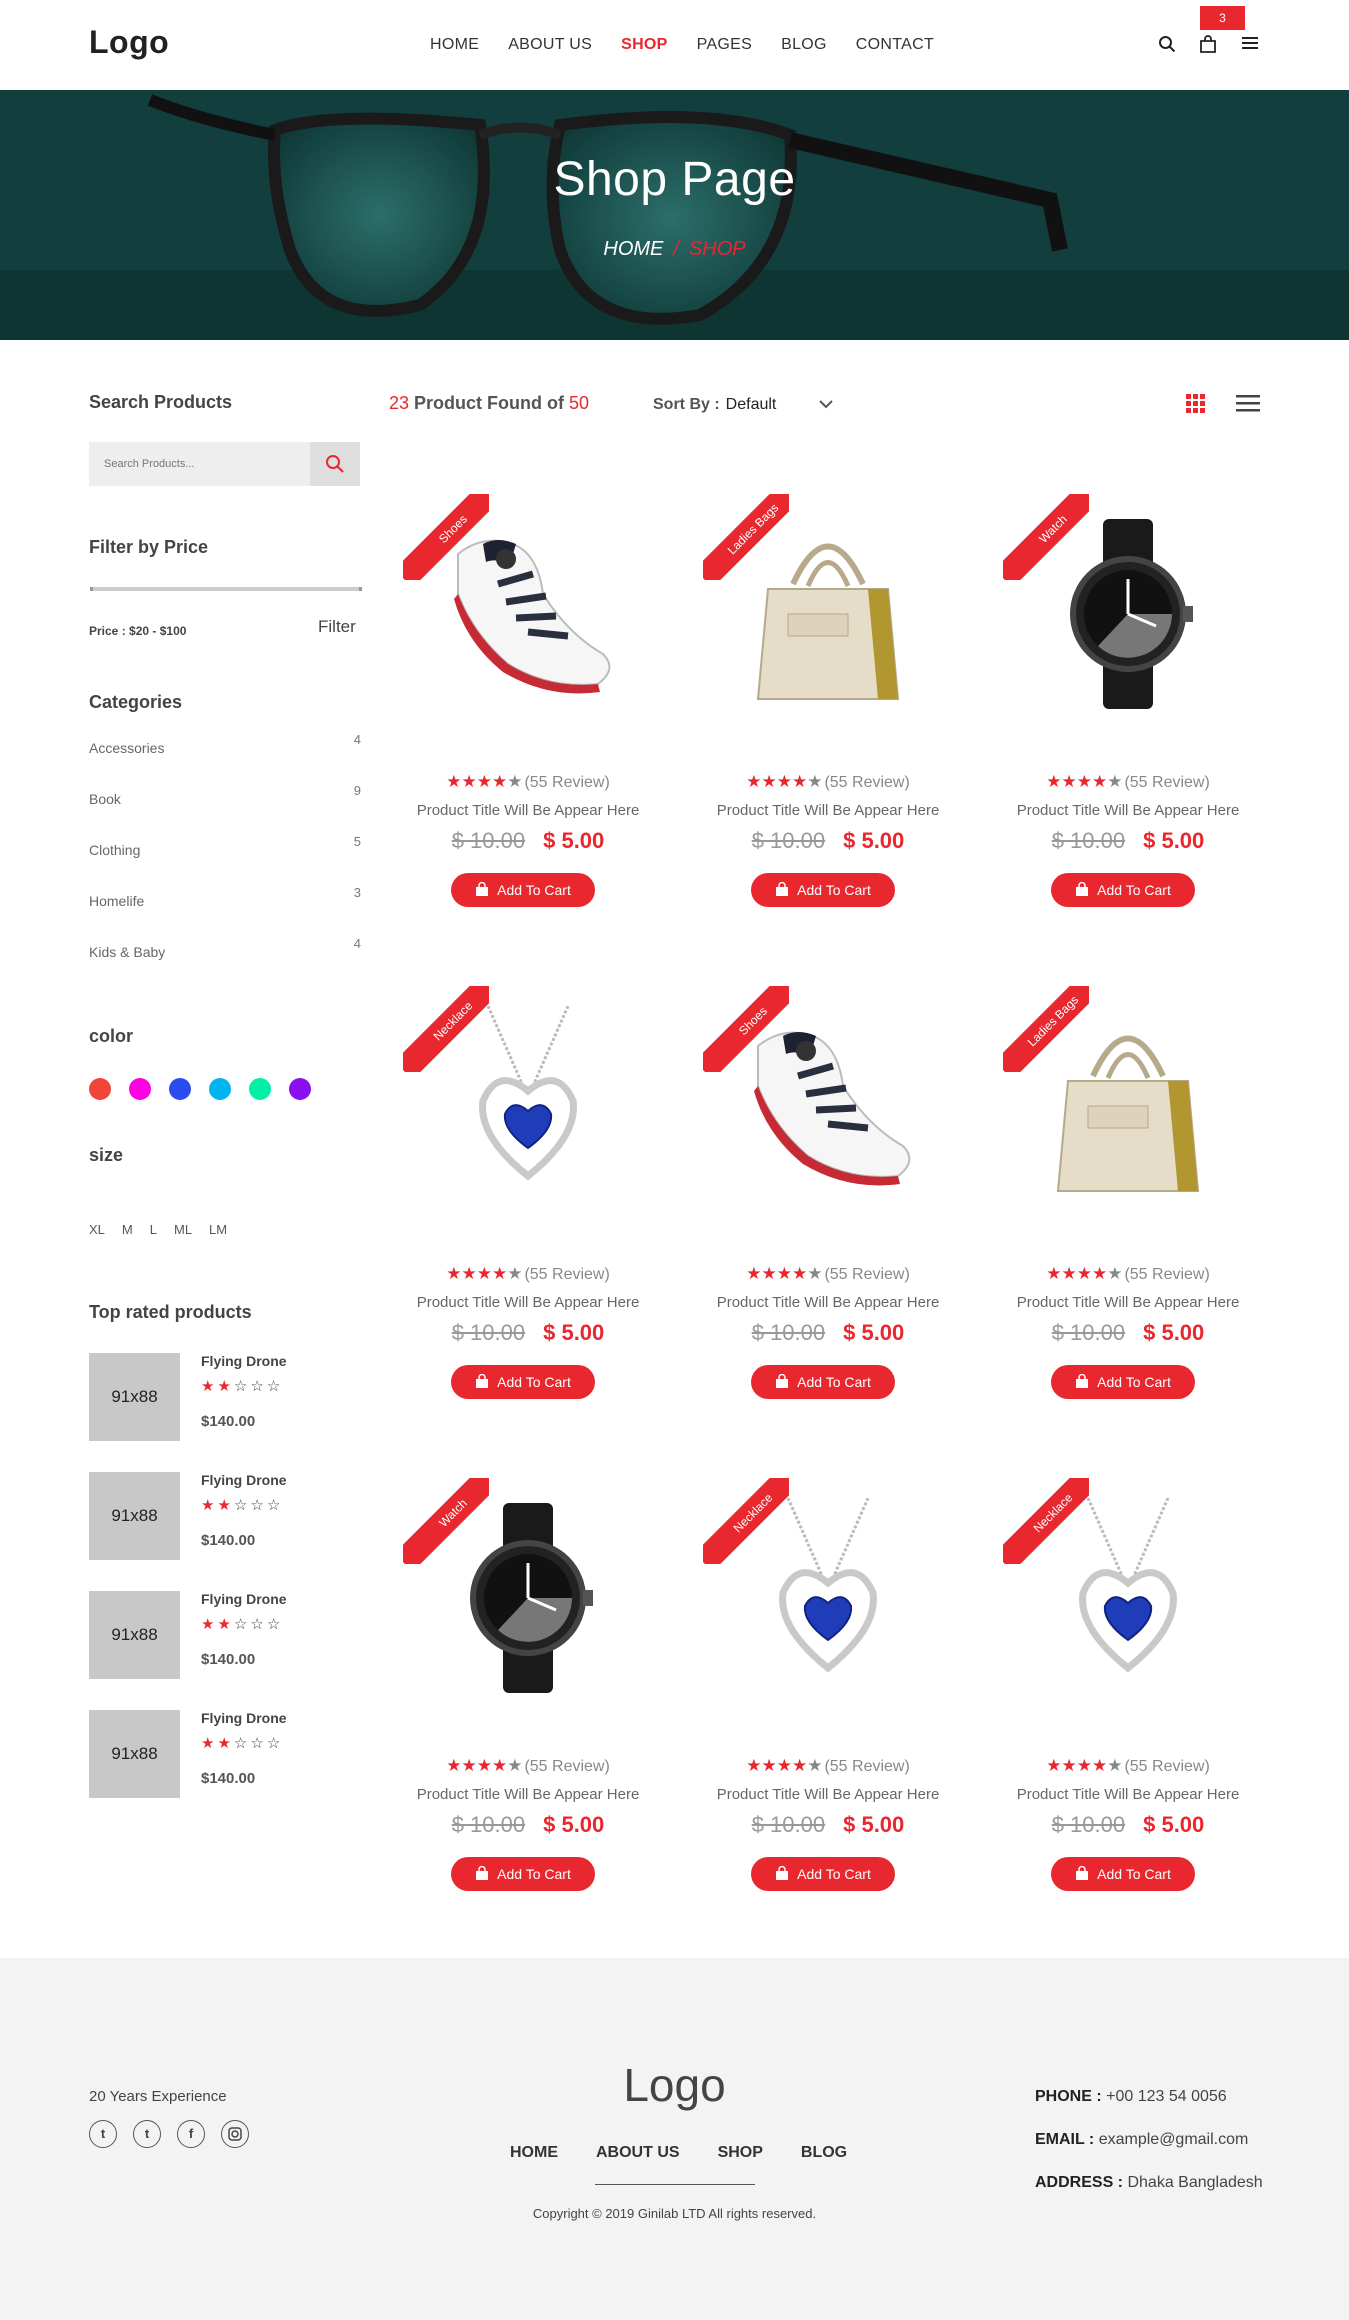  I want to click on size-option: XL, so click(97, 1229).